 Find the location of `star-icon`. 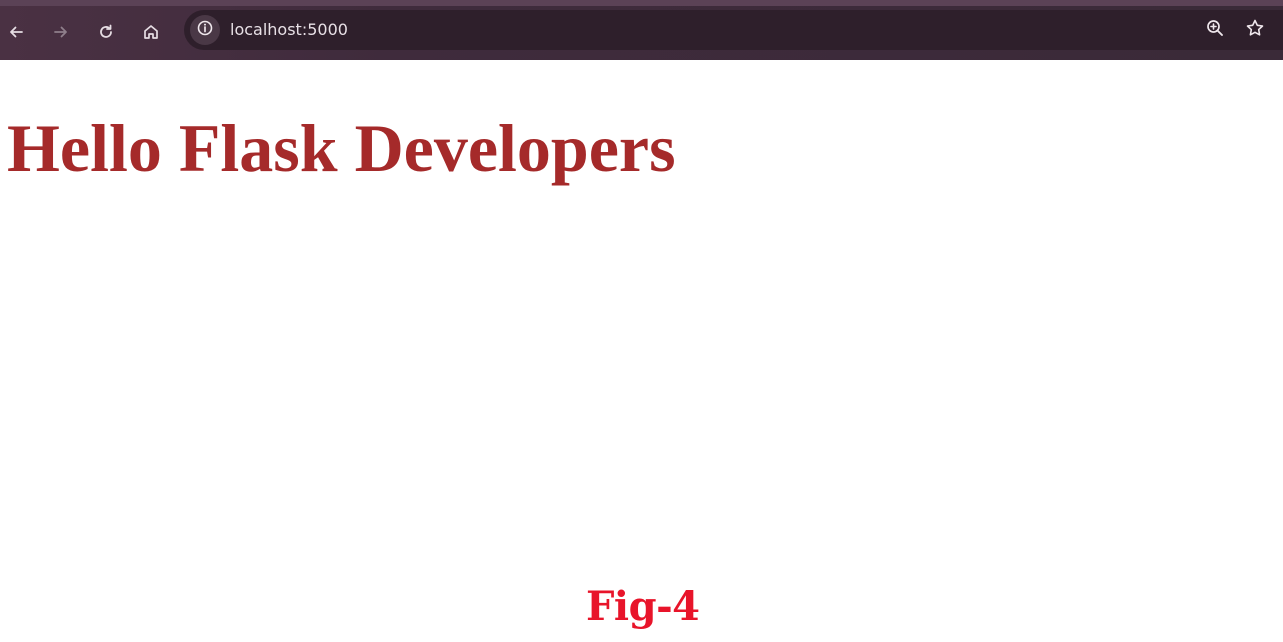

star-icon is located at coordinates (1255, 30).